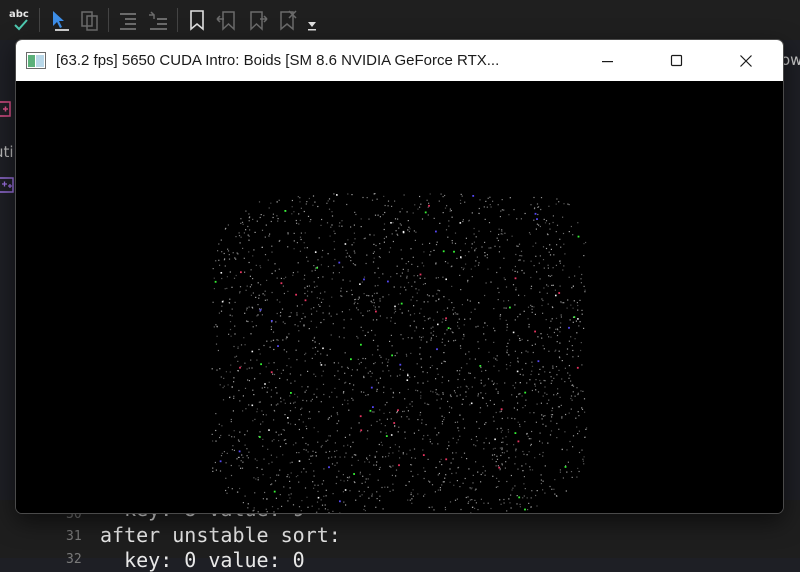 This screenshot has width=800, height=572. What do you see at coordinates (227, 20) in the screenshot?
I see `bookmark-prev-button` at bounding box center [227, 20].